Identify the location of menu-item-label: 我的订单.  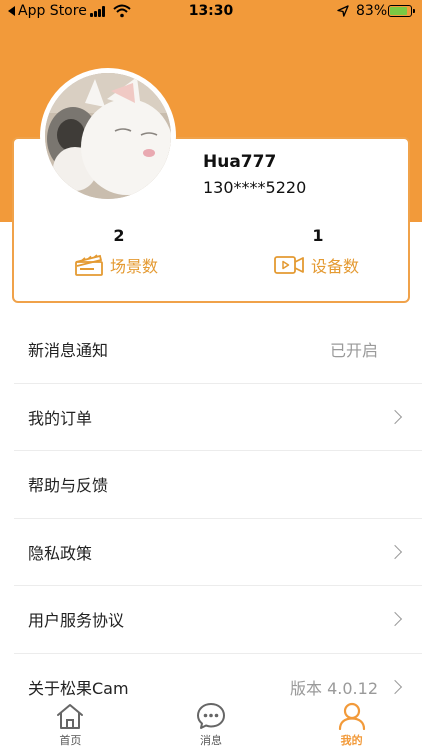
(60, 418).